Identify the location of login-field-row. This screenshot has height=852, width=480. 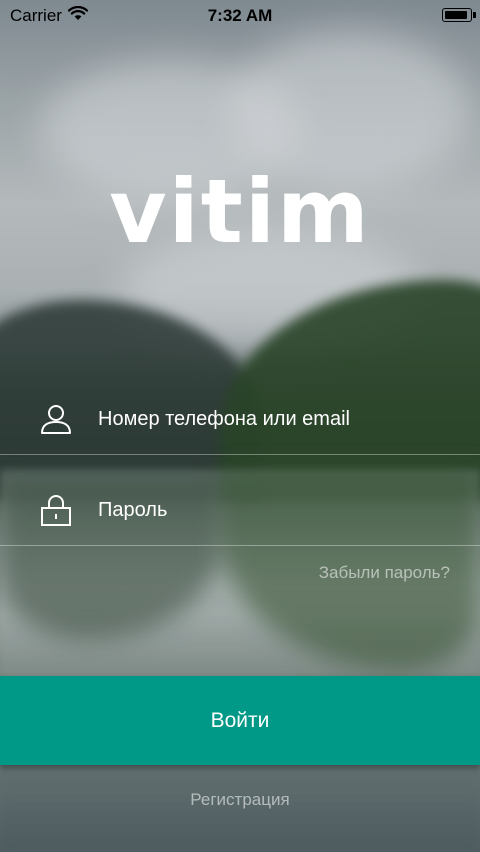
(240, 419).